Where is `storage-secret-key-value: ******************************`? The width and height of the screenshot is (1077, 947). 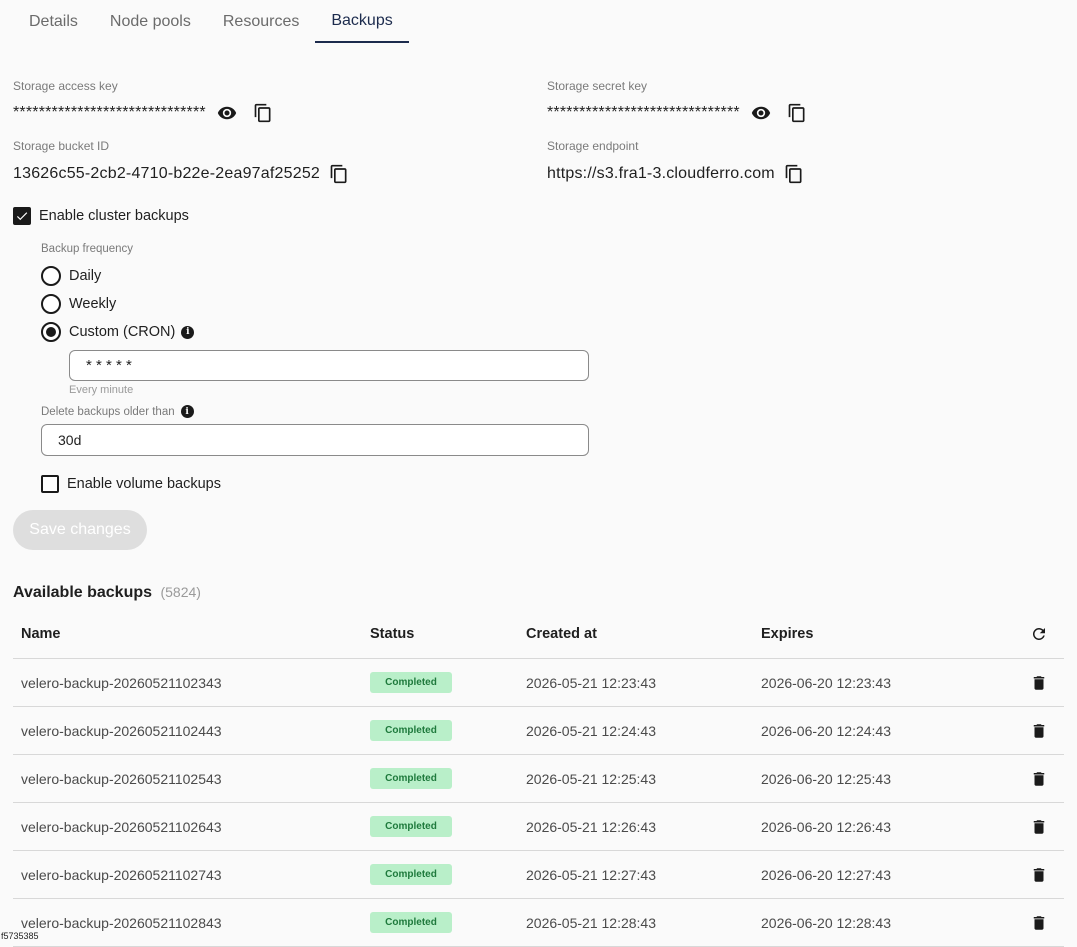
storage-secret-key-value: ****************************** is located at coordinates (643, 112).